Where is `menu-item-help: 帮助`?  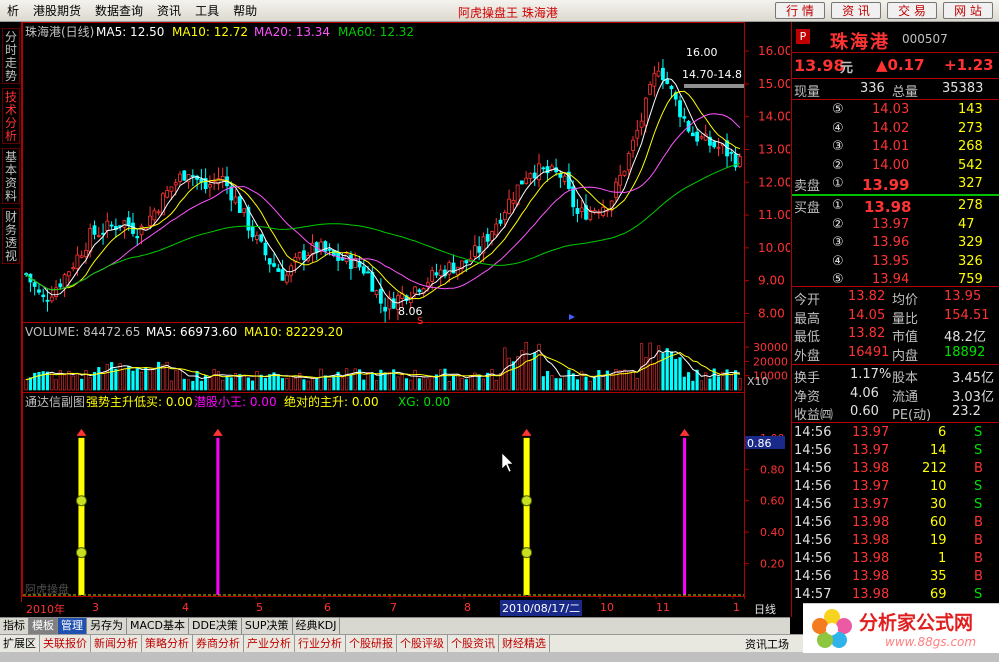 menu-item-help: 帮助 is located at coordinates (245, 10).